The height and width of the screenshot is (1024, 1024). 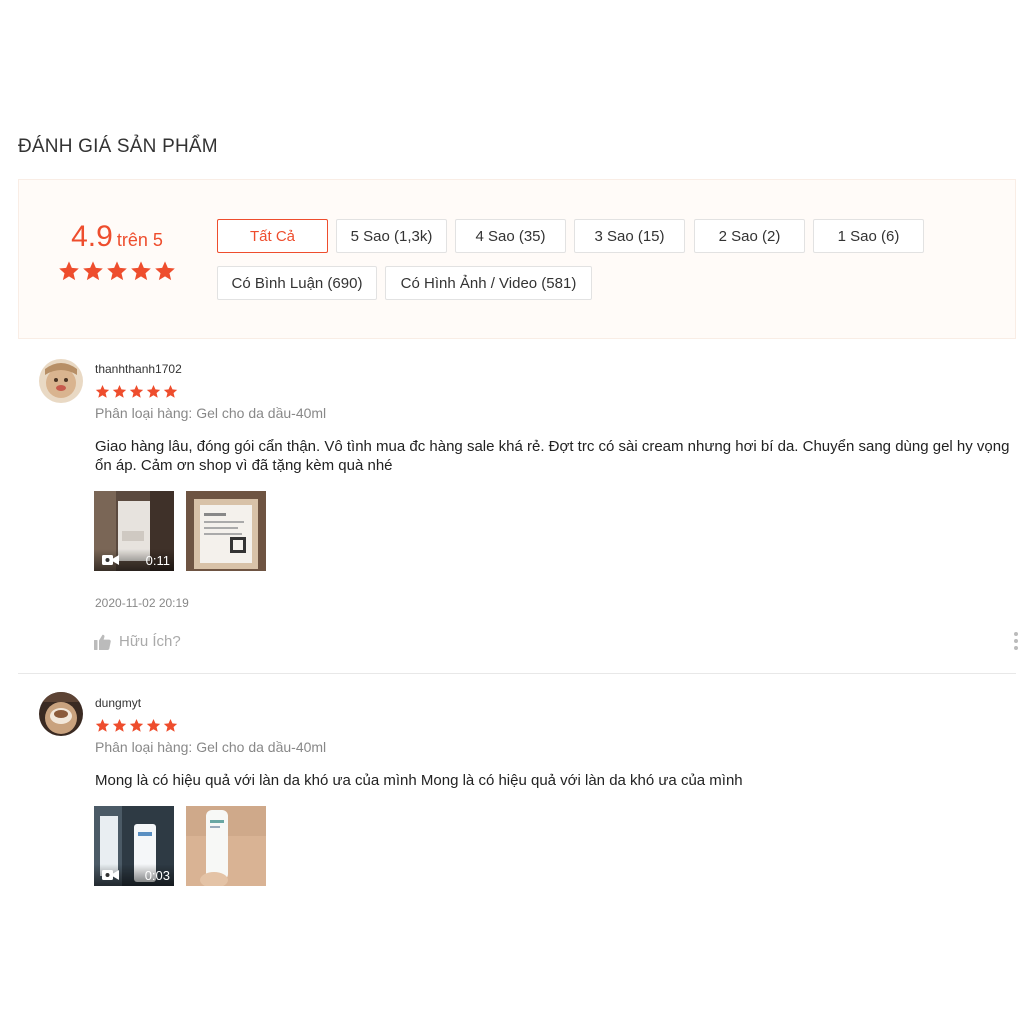 I want to click on video-overlay: 0:11, so click(x=134, y=560).